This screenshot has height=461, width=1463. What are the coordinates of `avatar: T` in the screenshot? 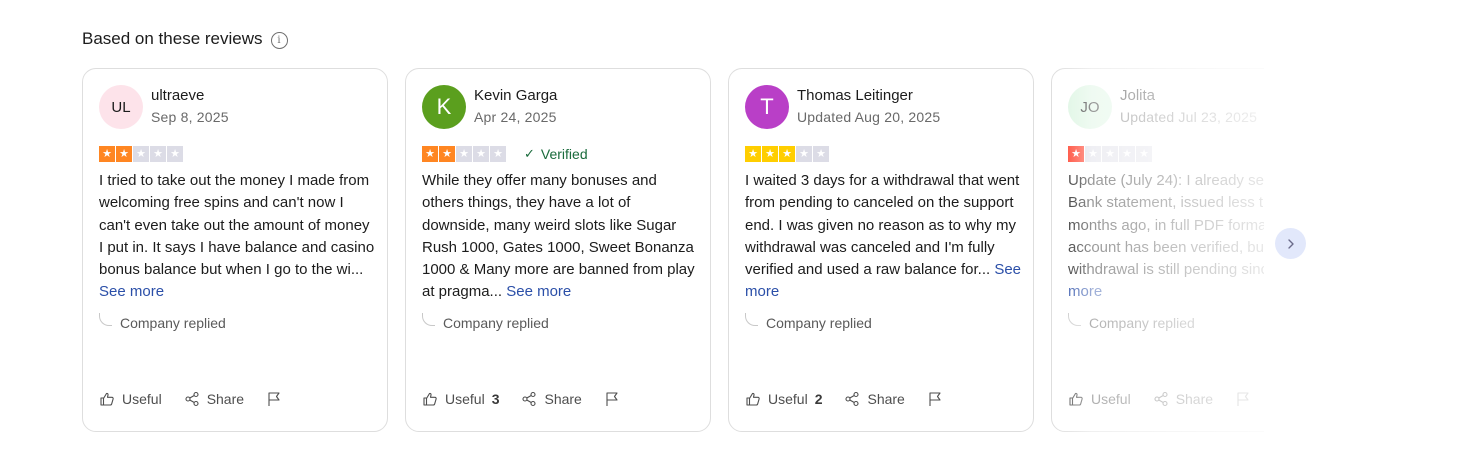 It's located at (767, 107).